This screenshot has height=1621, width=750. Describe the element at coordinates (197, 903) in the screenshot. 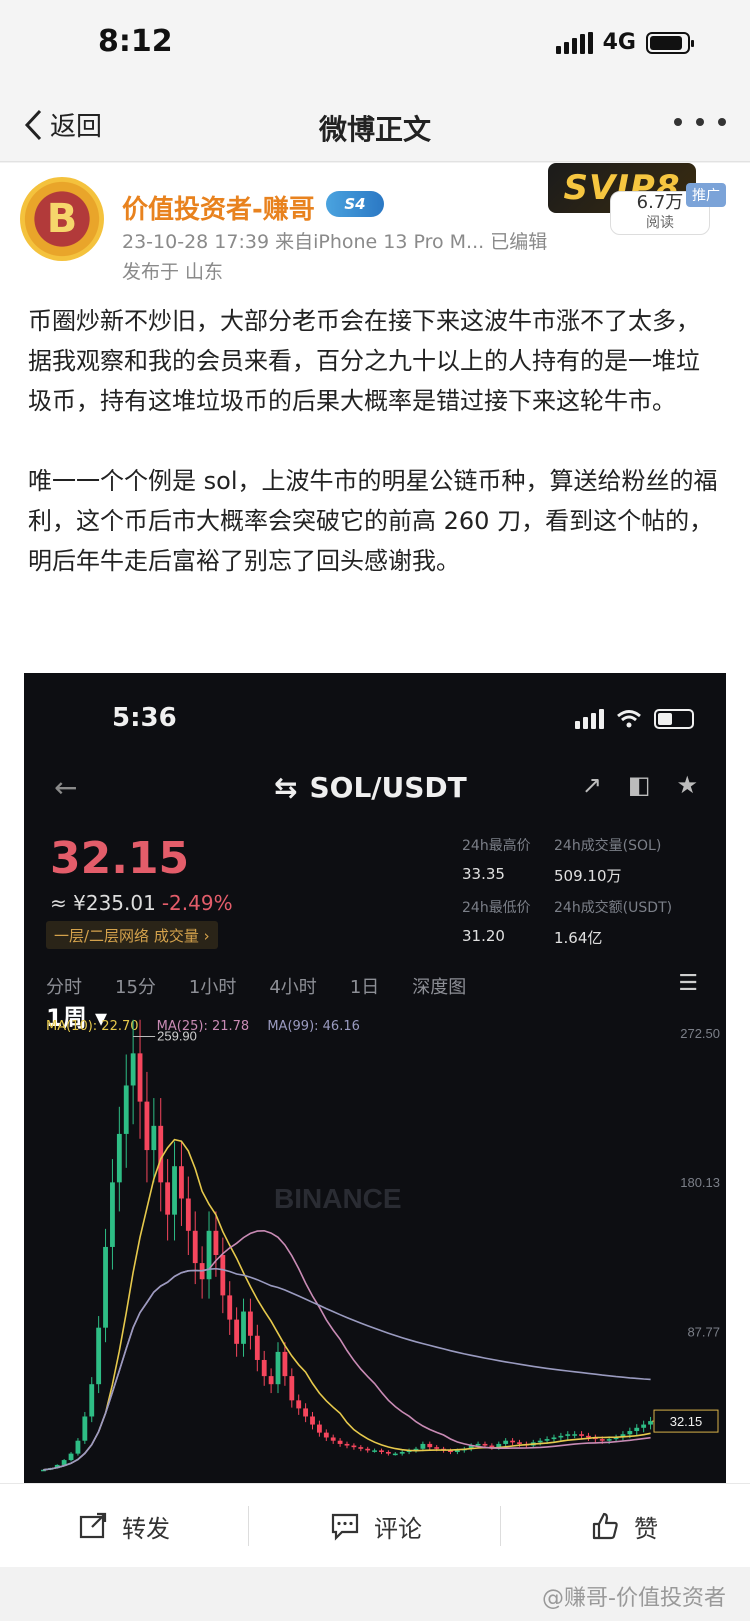

I see `price-change: -2.49%` at that location.